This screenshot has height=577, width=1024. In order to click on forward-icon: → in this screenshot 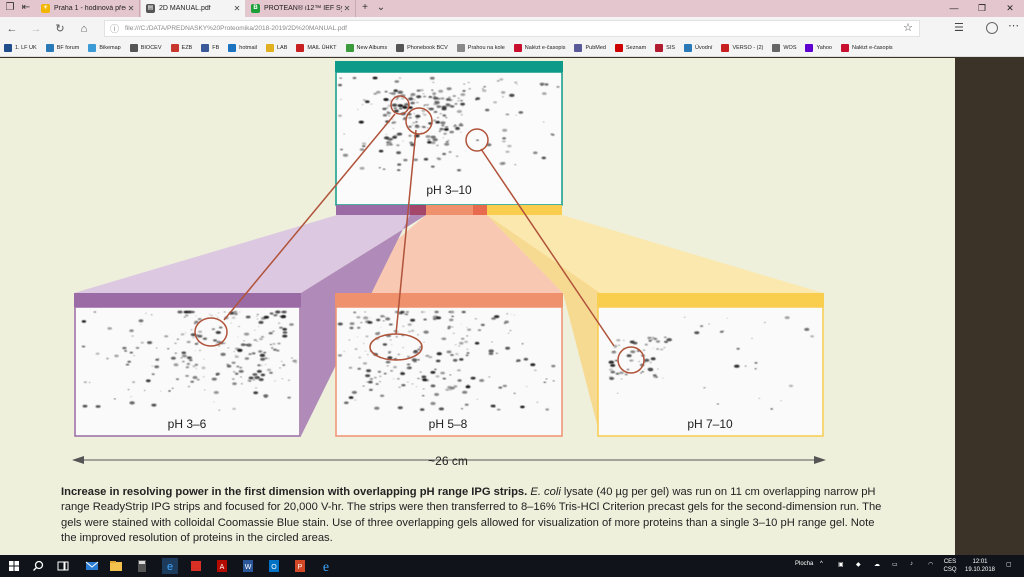, I will do `click(36, 29)`.